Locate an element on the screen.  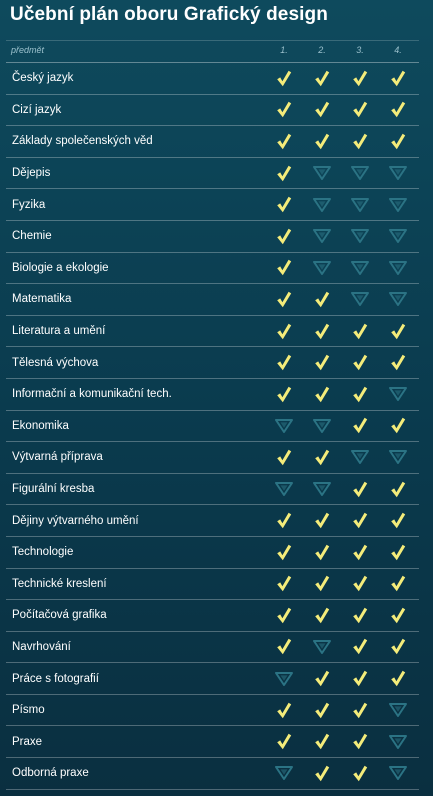
subject-label: Technologie is located at coordinates (43, 552).